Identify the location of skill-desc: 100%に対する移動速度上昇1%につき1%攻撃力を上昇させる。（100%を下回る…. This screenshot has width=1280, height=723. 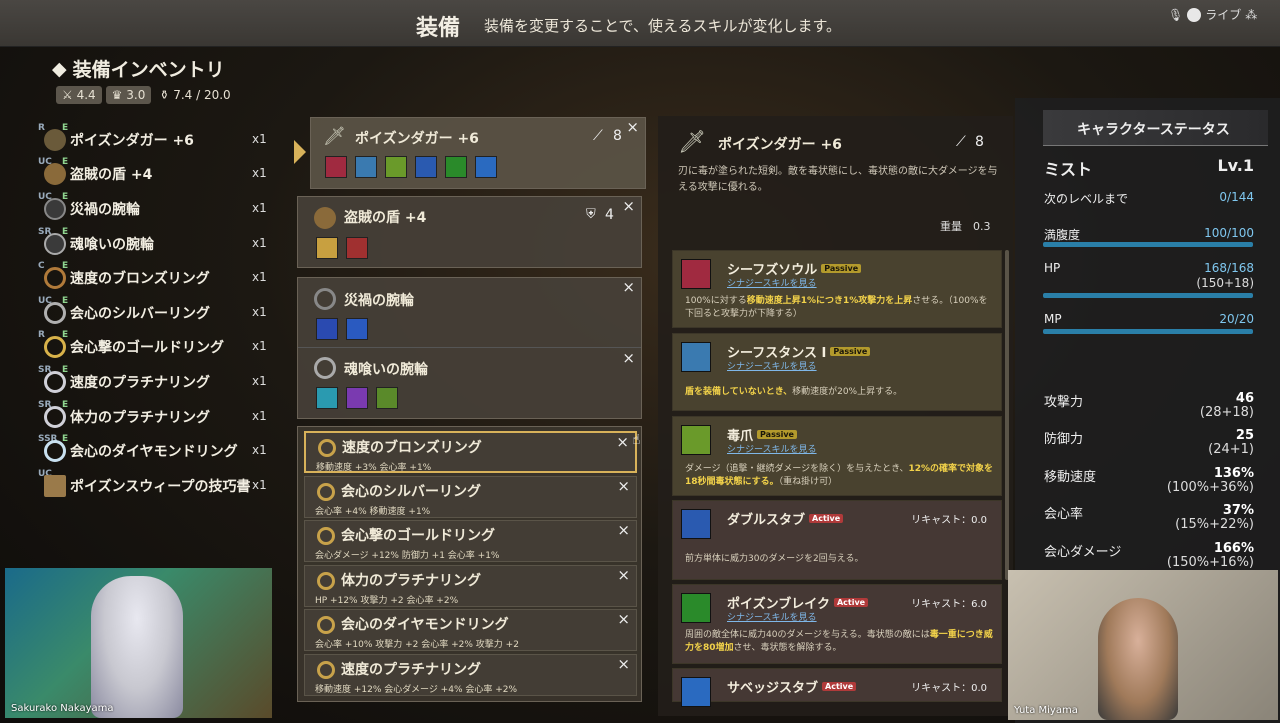
(836, 307).